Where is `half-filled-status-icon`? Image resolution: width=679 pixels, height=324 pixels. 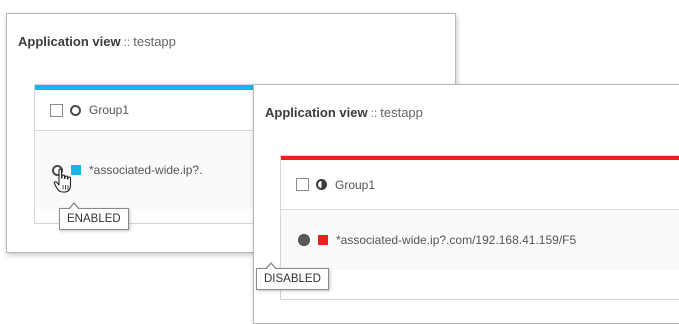 half-filled-status-icon is located at coordinates (321, 184).